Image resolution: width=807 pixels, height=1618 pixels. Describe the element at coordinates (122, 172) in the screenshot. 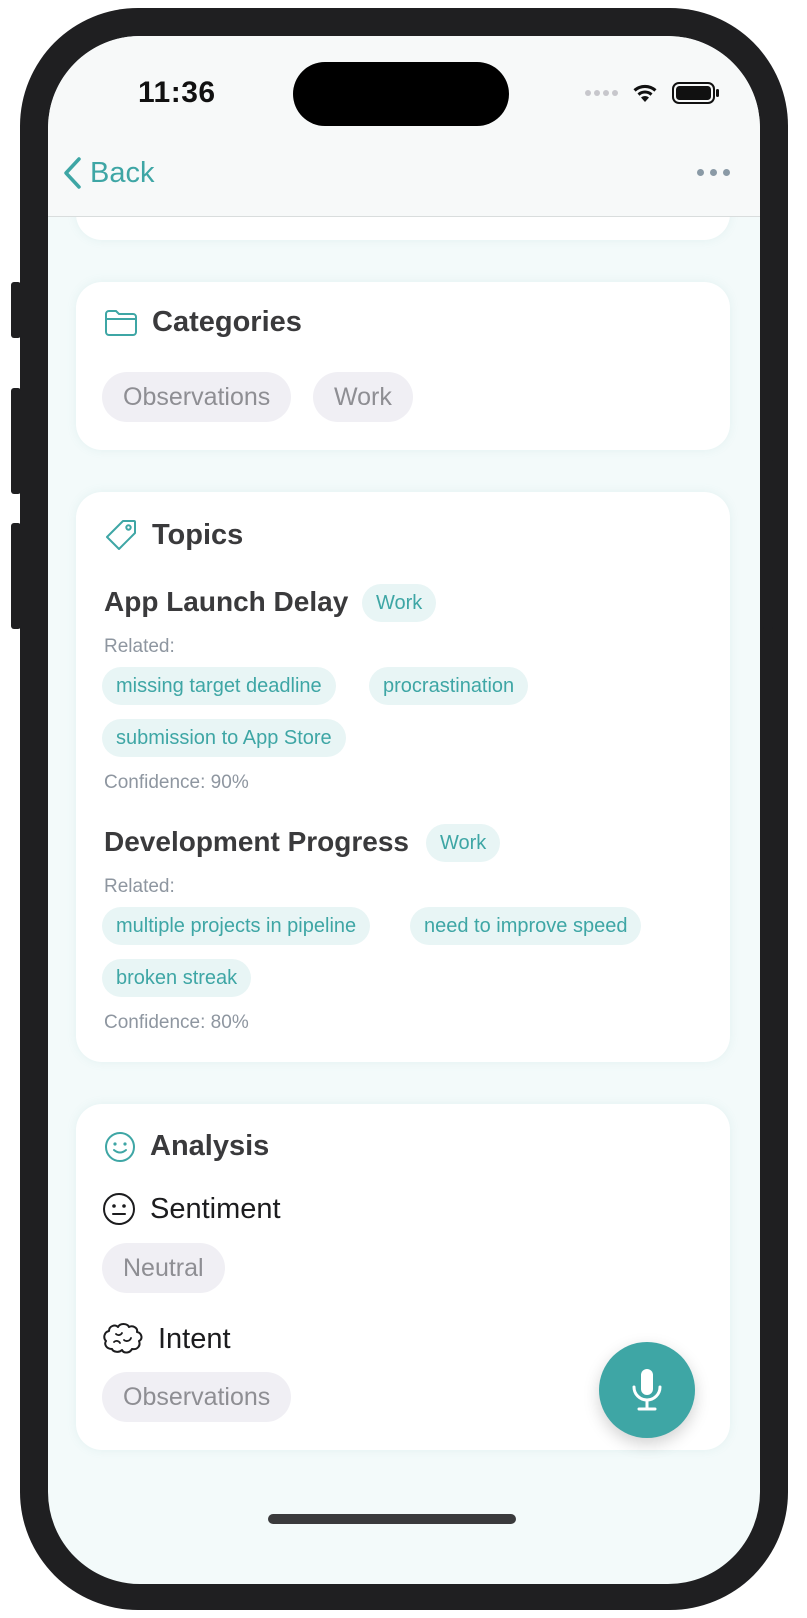

I see `back-label: Back` at that location.